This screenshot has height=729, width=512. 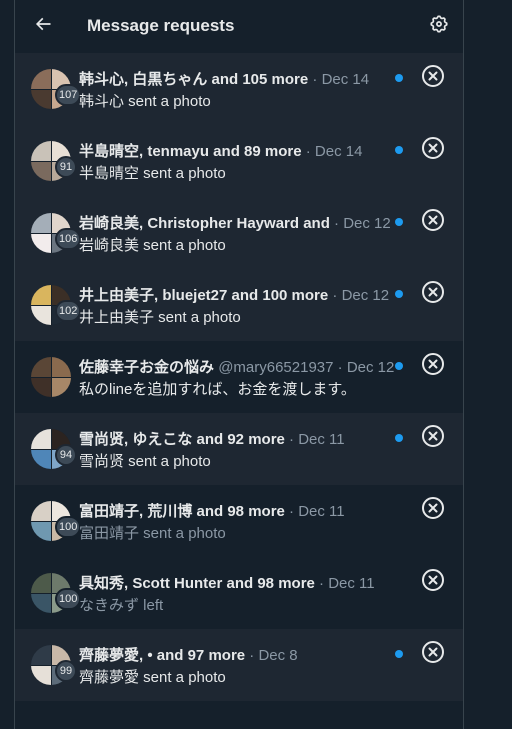 I want to click on gear-icon, so click(x=439, y=26).